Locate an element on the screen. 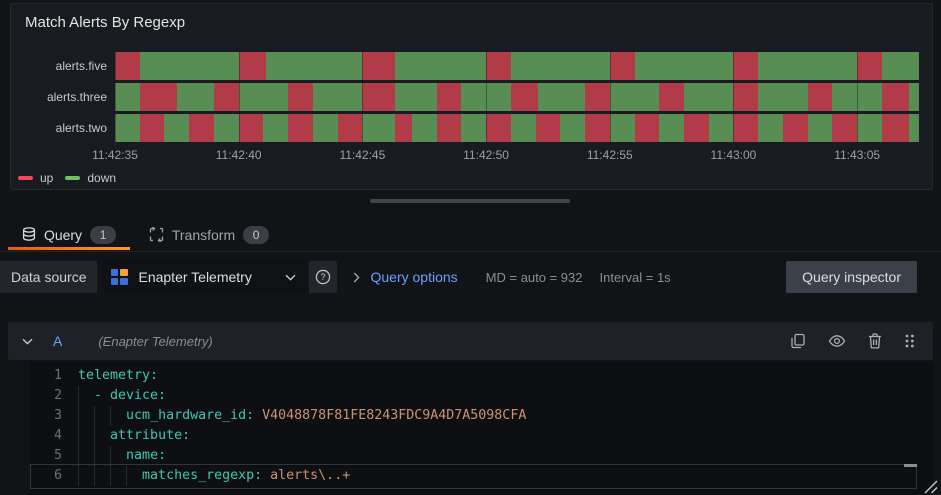 The image size is (941, 495). datasource-help-button: ? is located at coordinates (323, 277).